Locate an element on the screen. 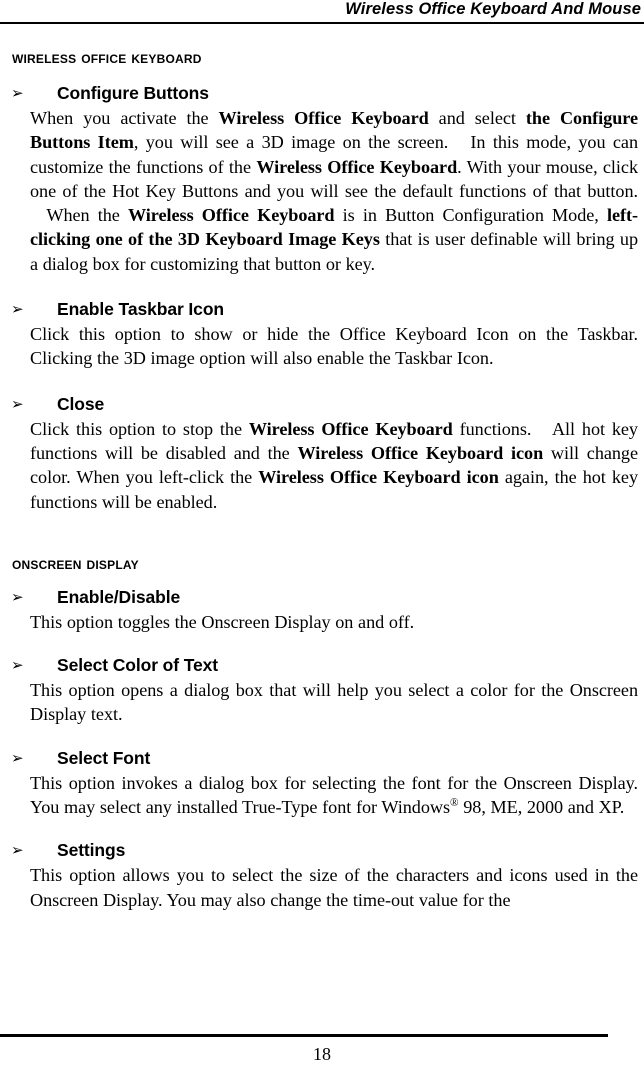 The width and height of the screenshot is (644, 1075). item-title-select-color-of-text: Select Color of Text is located at coordinates (138, 665).